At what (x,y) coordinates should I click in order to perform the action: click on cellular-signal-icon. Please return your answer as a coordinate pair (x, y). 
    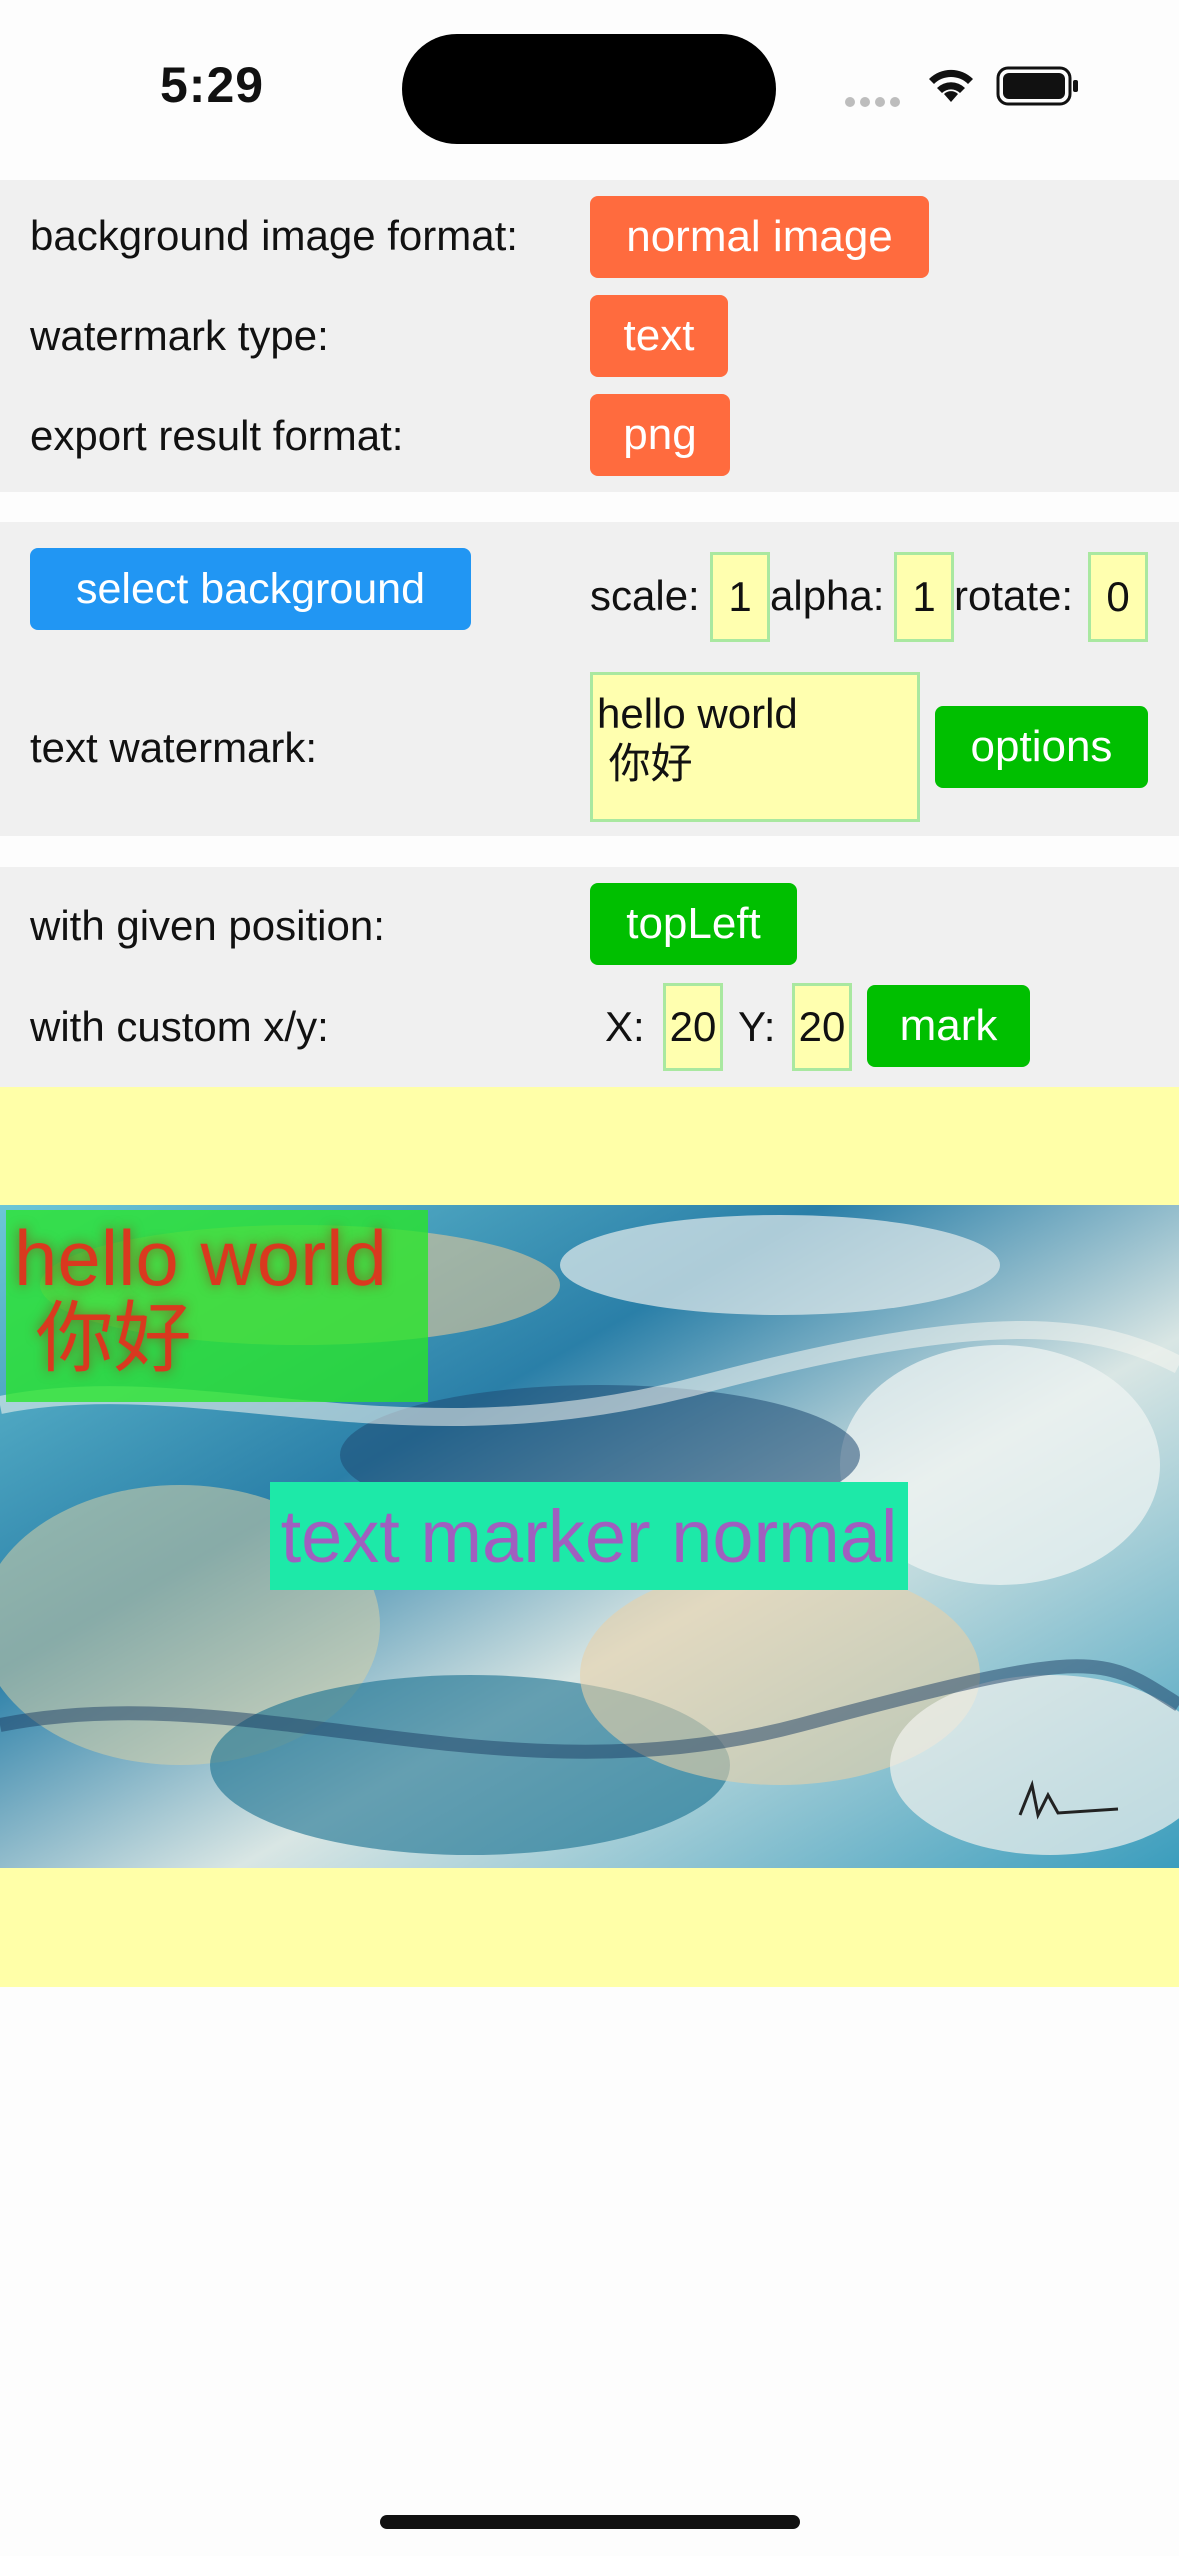
    Looking at the image, I should click on (875, 100).